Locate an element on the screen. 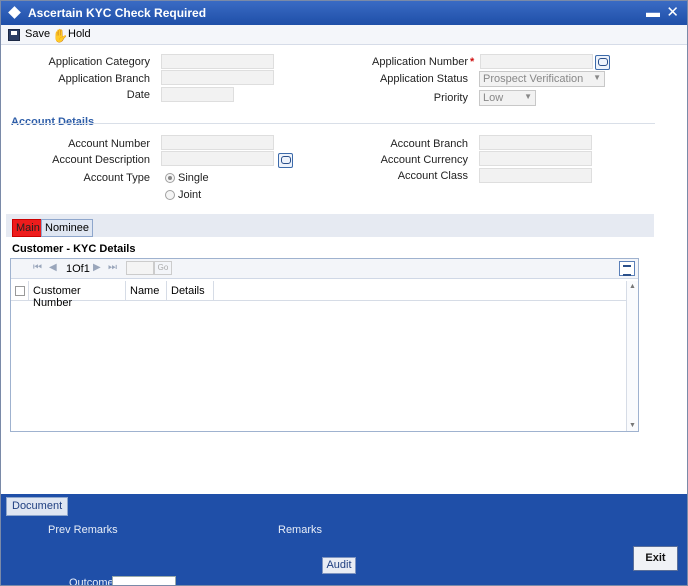 Image resolution: width=688 pixels, height=586 pixels. toolbar: Save ✋ Hold is located at coordinates (344, 35).